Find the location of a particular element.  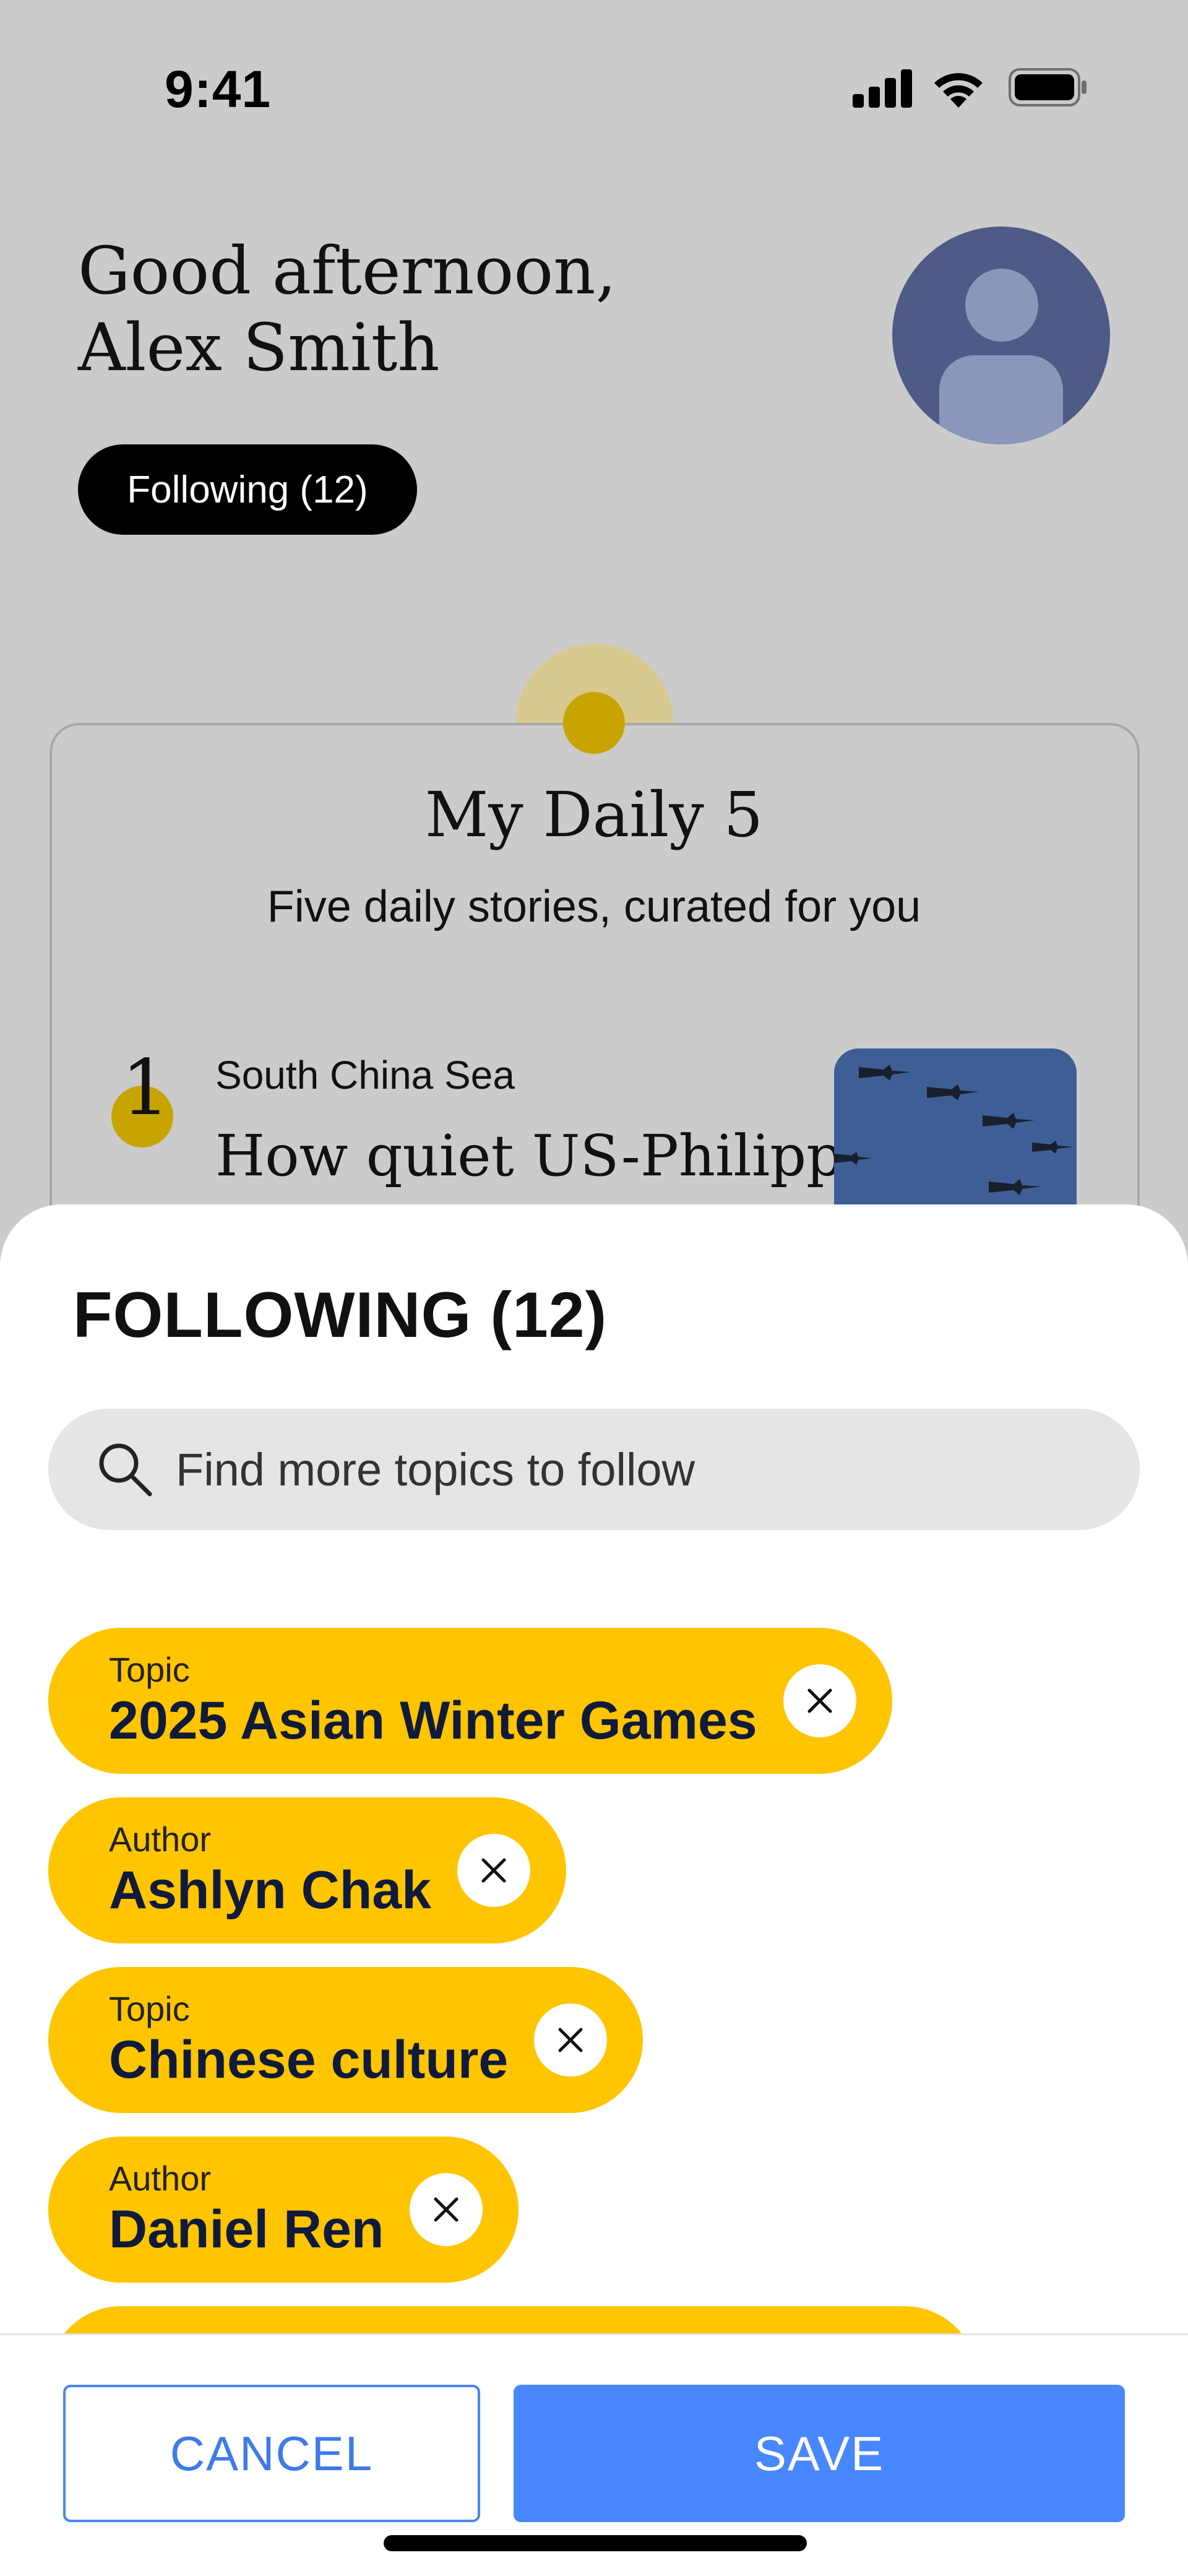

chip-text: Topic Chinese culture is located at coordinates (308, 2040).